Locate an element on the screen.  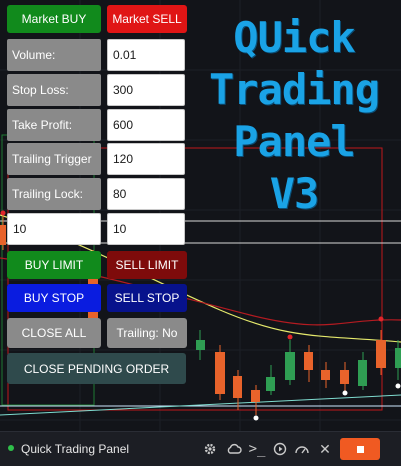
stop-icon is located at coordinates (360, 449).